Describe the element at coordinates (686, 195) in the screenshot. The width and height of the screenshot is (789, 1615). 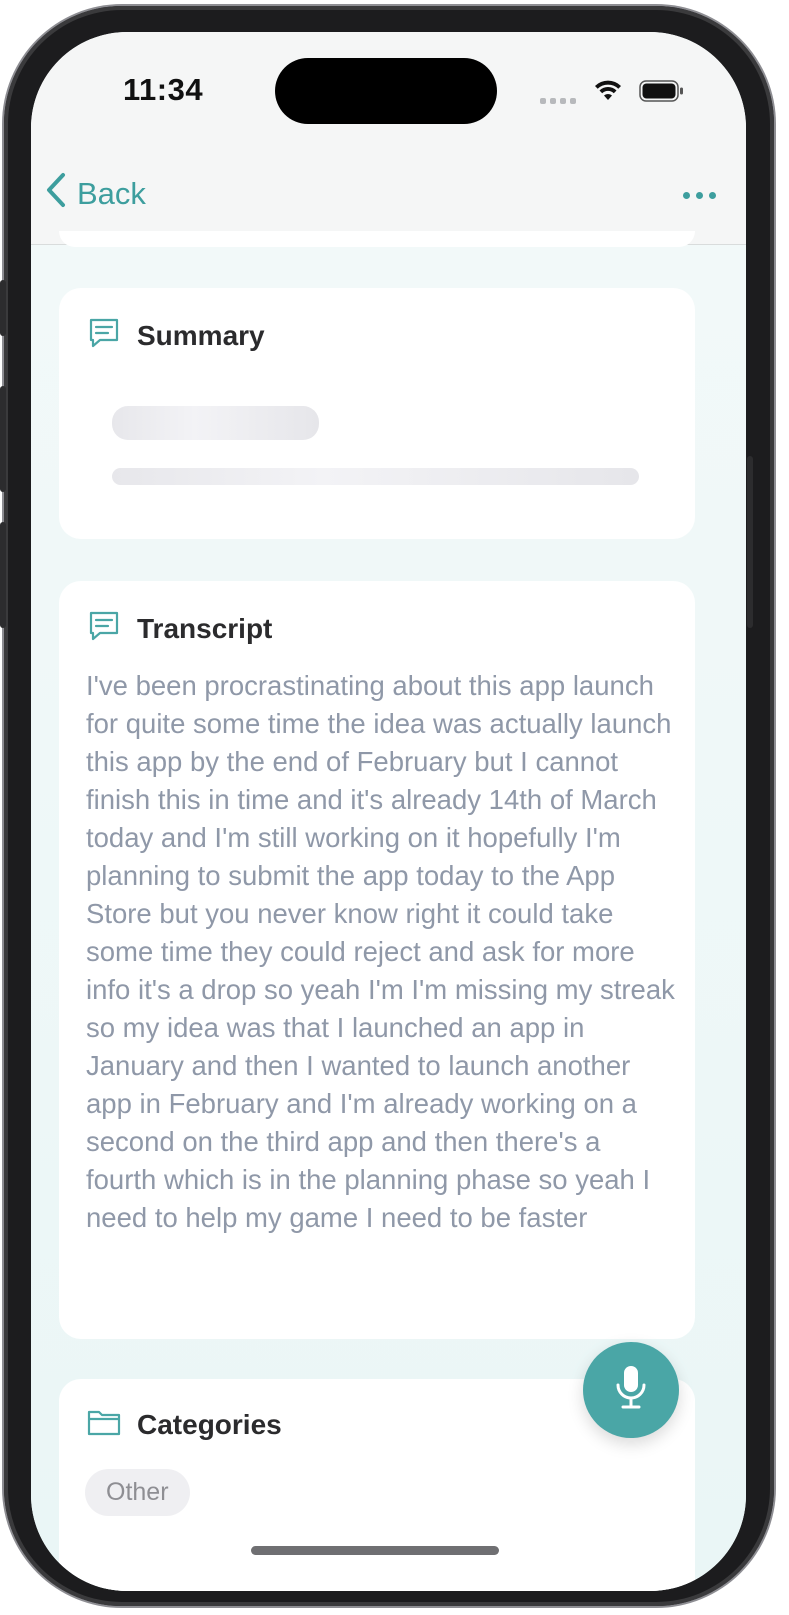
I see `ellipsis-icon` at that location.